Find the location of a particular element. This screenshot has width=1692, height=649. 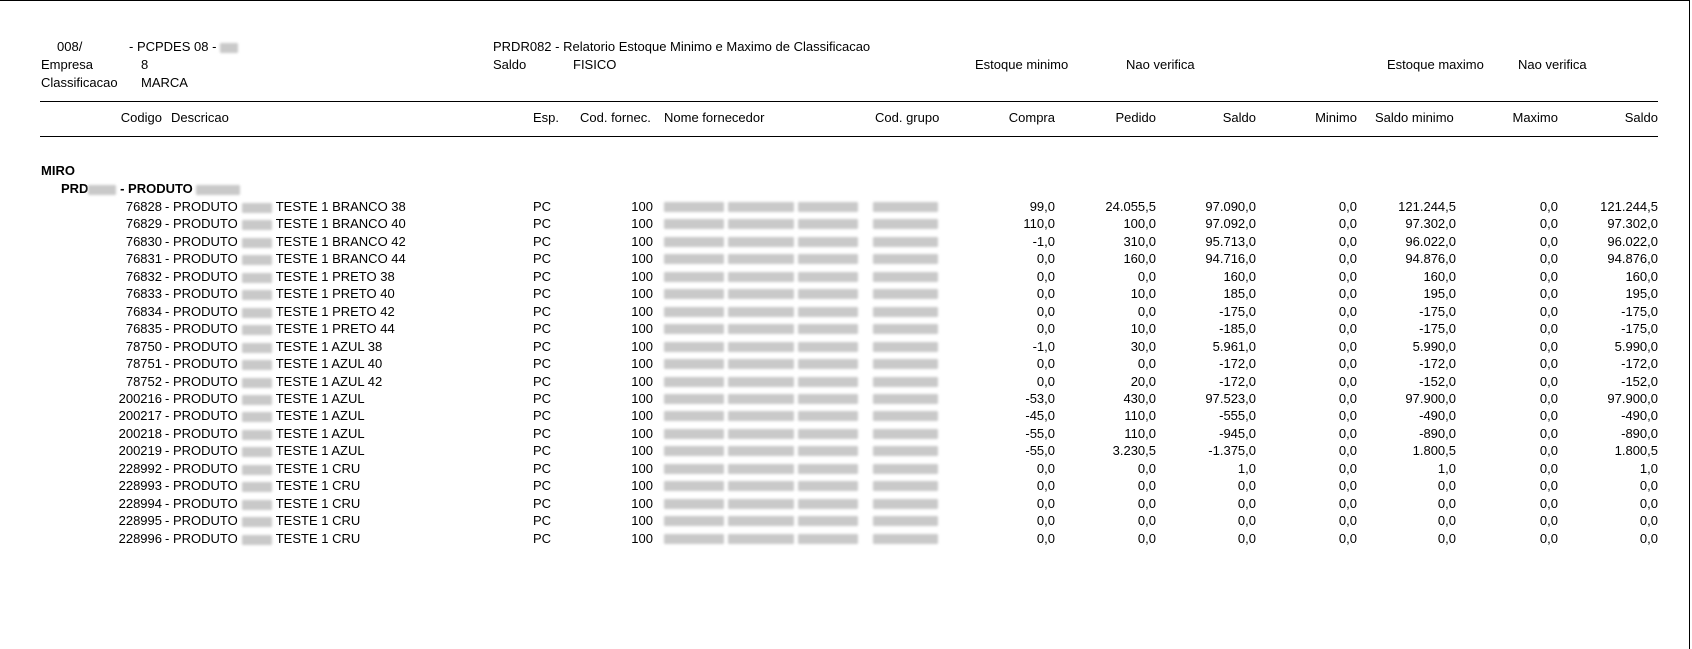

cell-saldo-final: -890,0 is located at coordinates (1639, 433).